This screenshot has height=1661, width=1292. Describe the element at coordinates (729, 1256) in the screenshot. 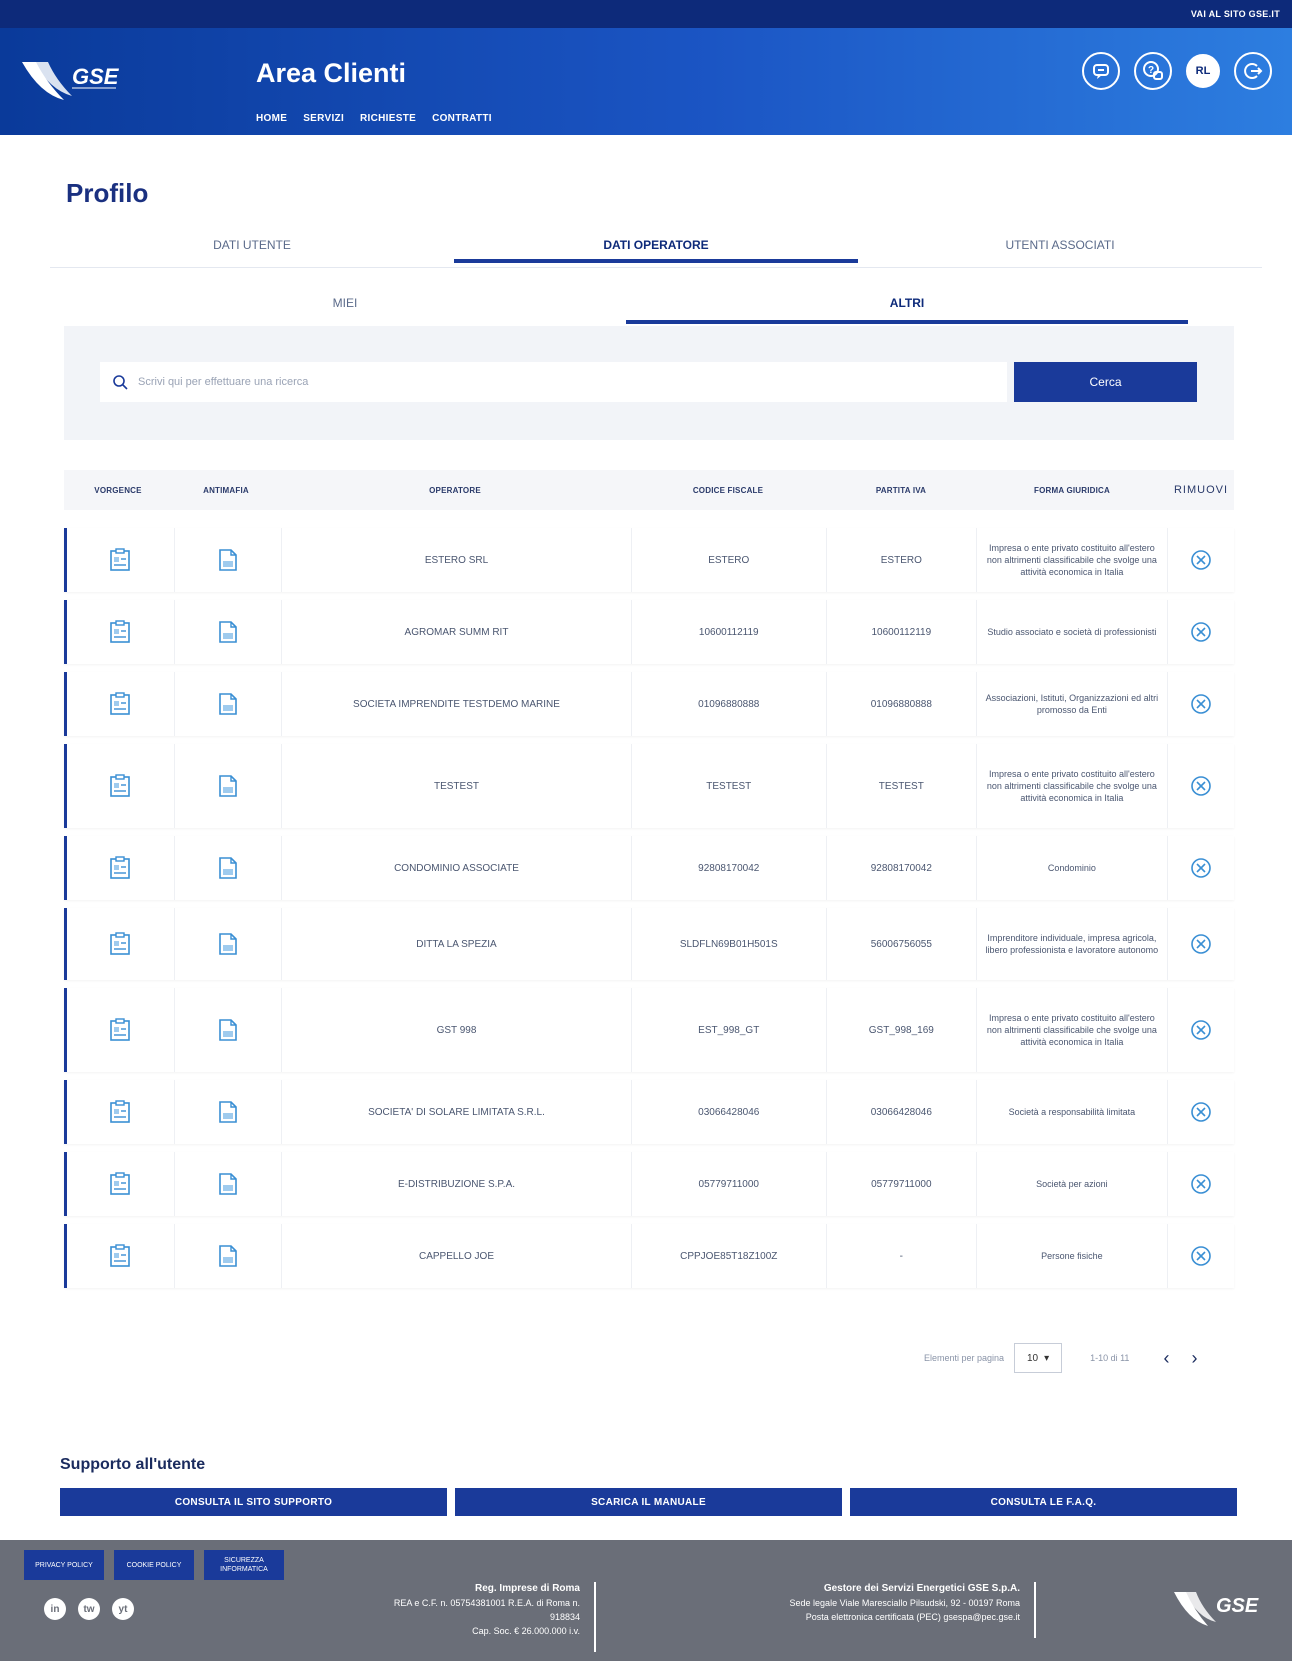

I see `cell-codice-fiscale: CPPJOE85T18Z100Z` at that location.